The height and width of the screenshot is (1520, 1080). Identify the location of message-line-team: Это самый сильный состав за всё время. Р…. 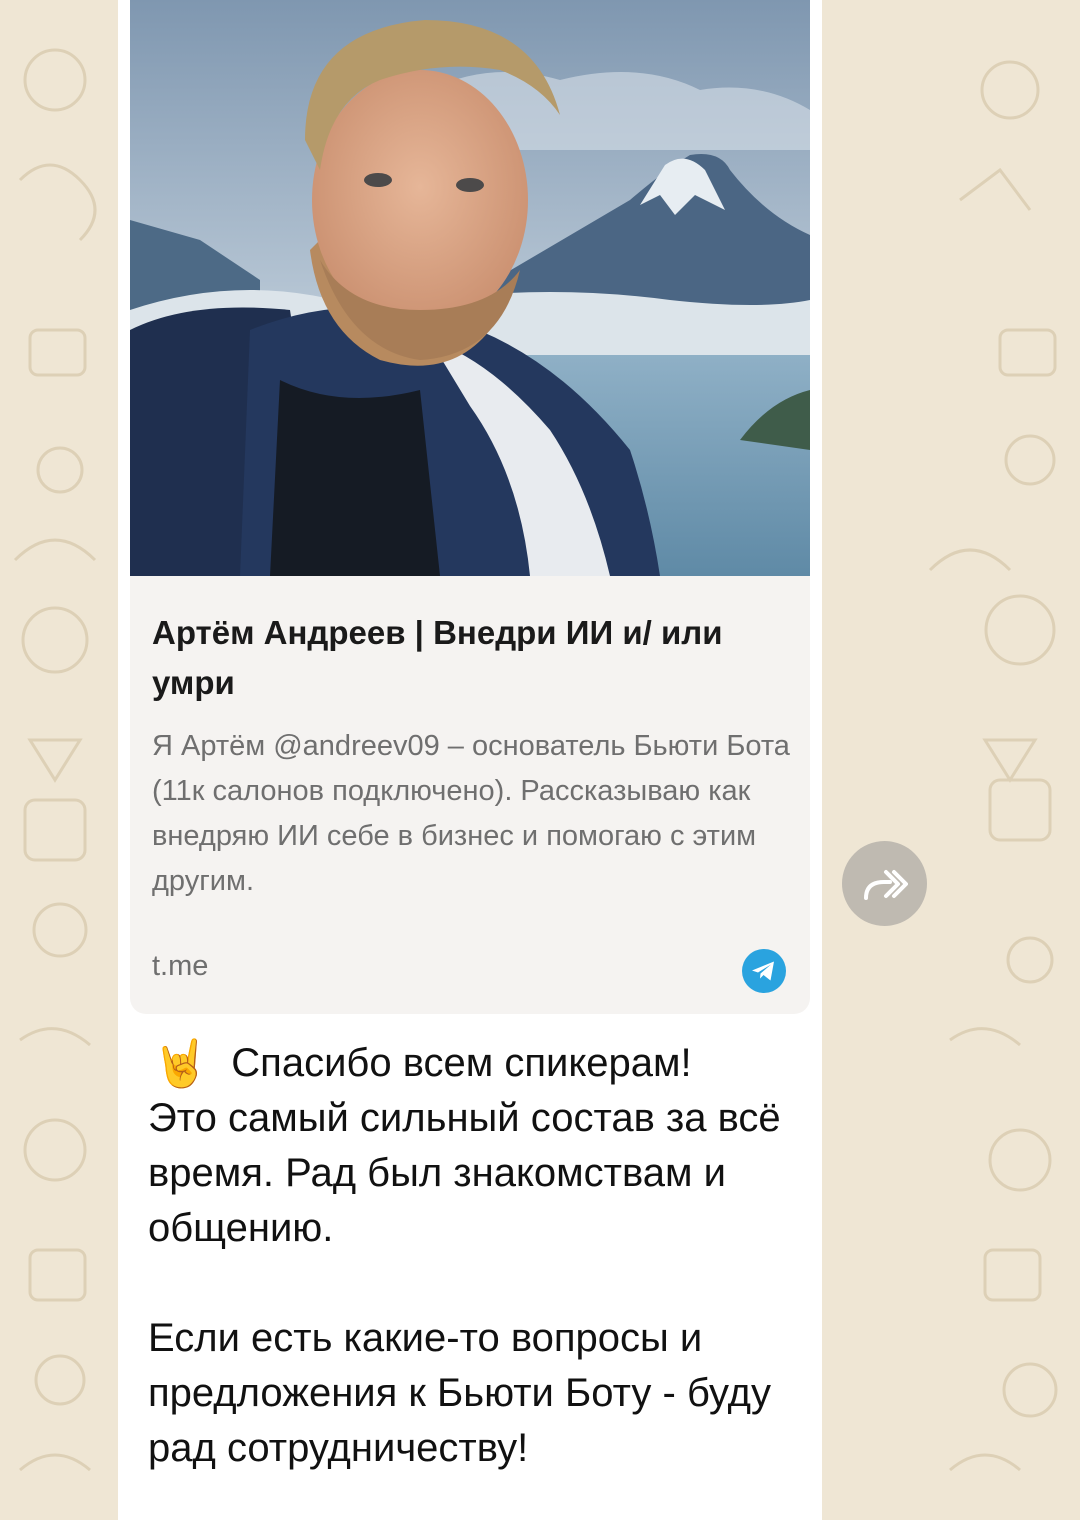
(464, 1173).